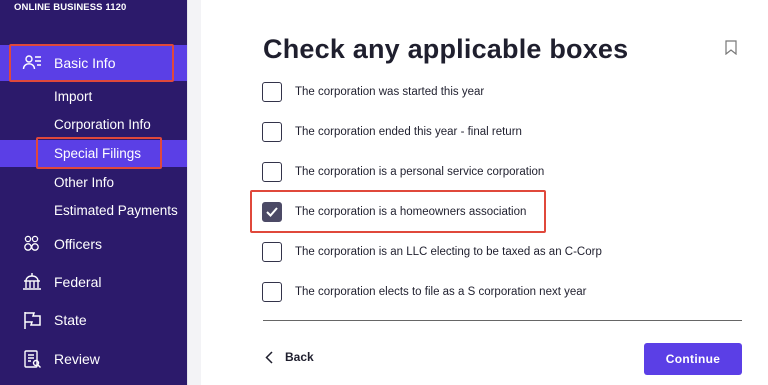 This screenshot has width=768, height=385. I want to click on sidebar-subitem-label: Estimated Payments, so click(116, 210).